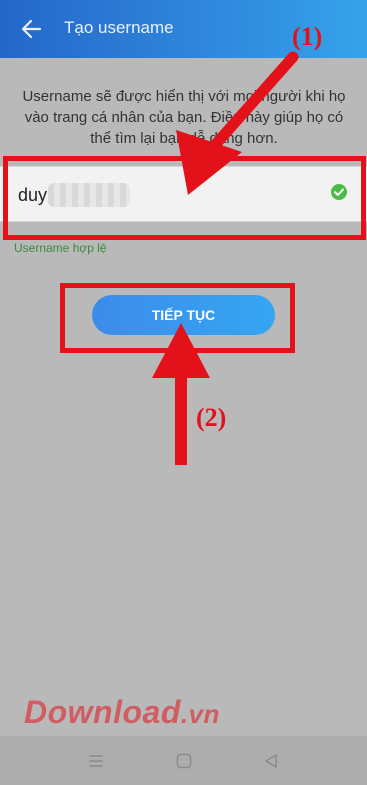  Describe the element at coordinates (307, 36) in the screenshot. I see `annotation-label-1: (1)` at that location.